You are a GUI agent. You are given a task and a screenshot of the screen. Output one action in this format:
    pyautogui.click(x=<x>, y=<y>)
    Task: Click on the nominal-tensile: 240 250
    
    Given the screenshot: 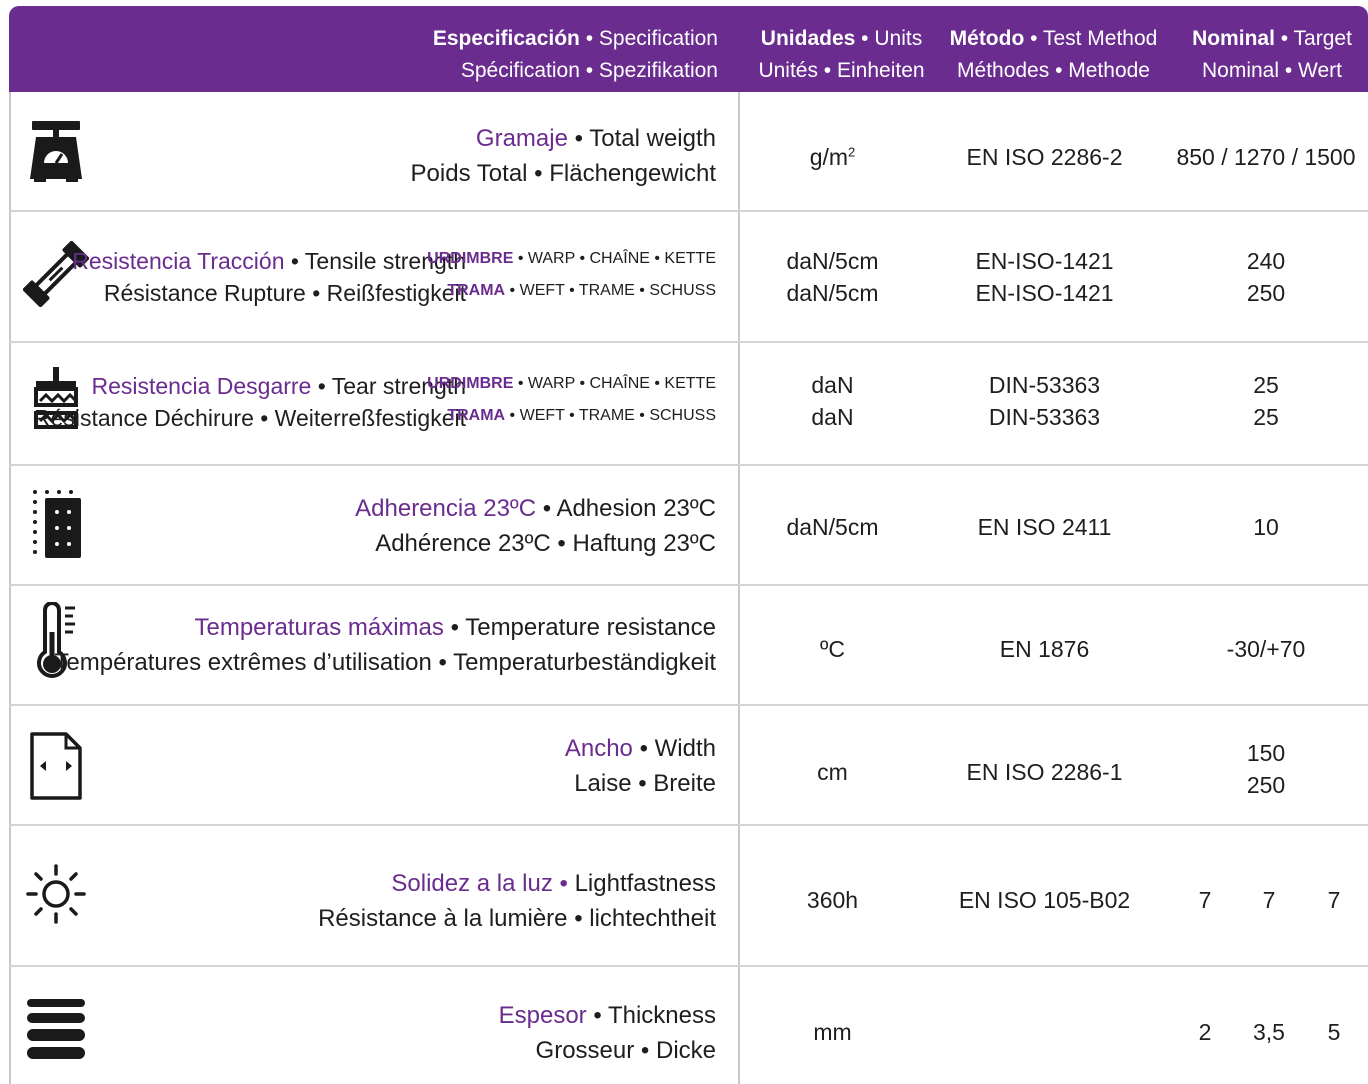 What is the action you would take?
    pyautogui.click(x=1266, y=277)
    